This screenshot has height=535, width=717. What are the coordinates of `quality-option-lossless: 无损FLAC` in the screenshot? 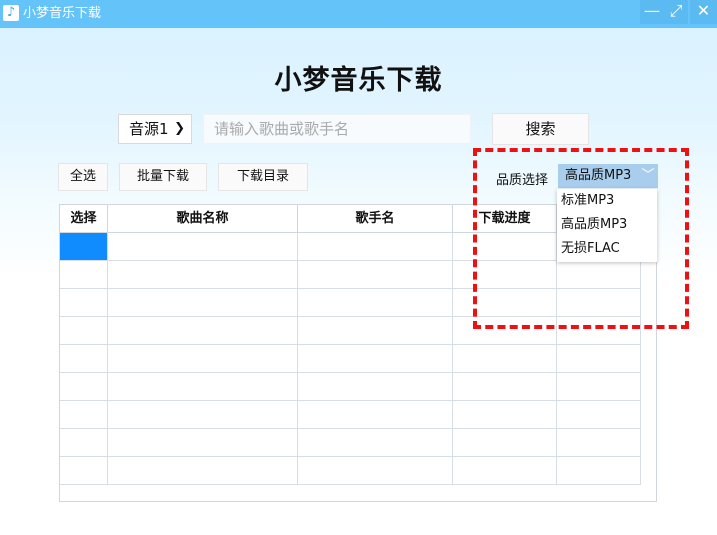 It's located at (607, 249).